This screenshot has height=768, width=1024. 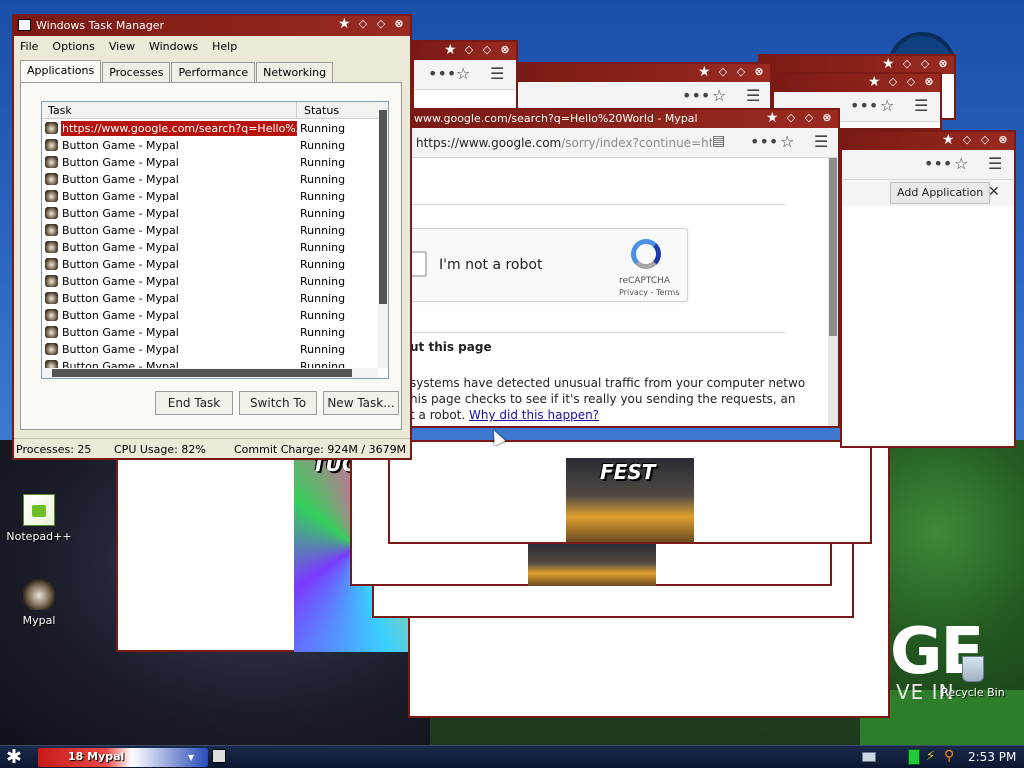 What do you see at coordinates (992, 757) in the screenshot?
I see `clock: 2:53 PM` at bounding box center [992, 757].